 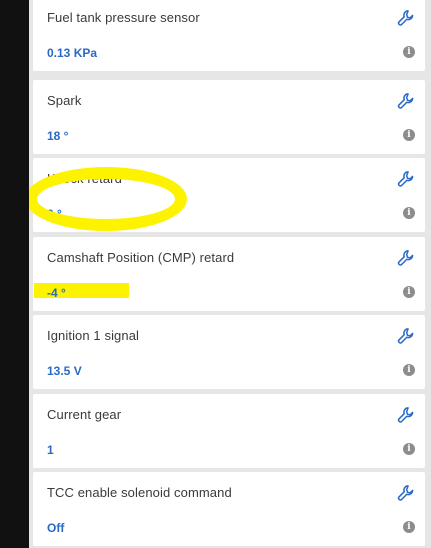 What do you see at coordinates (54, 214) in the screenshot?
I see `parameter-value: 0 °` at bounding box center [54, 214].